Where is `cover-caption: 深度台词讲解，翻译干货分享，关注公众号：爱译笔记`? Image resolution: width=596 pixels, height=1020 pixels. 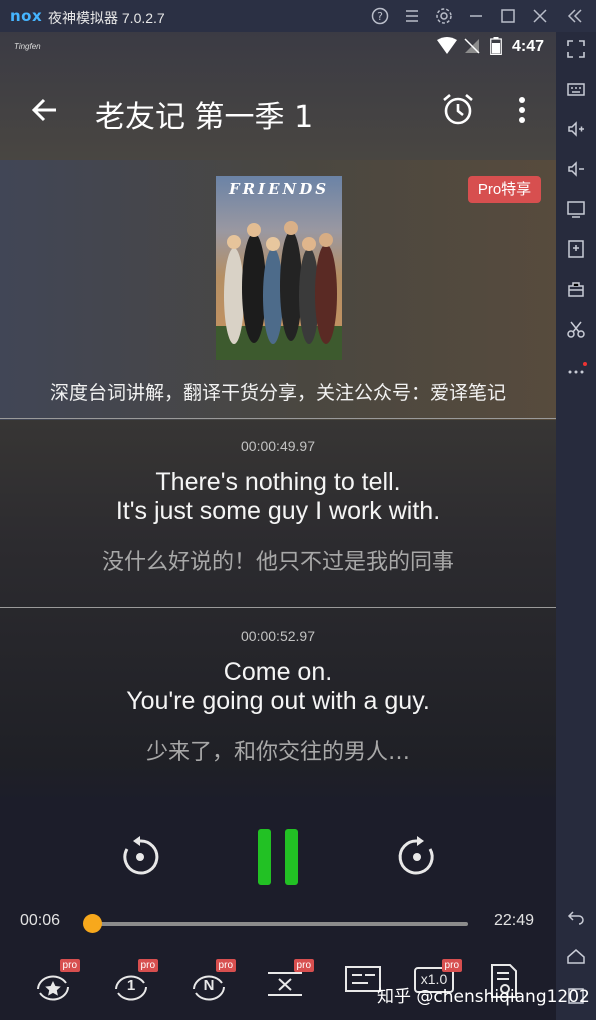 cover-caption: 深度台词讲解，翻译干货分享，关注公众号：爱译笔记 is located at coordinates (277, 393).